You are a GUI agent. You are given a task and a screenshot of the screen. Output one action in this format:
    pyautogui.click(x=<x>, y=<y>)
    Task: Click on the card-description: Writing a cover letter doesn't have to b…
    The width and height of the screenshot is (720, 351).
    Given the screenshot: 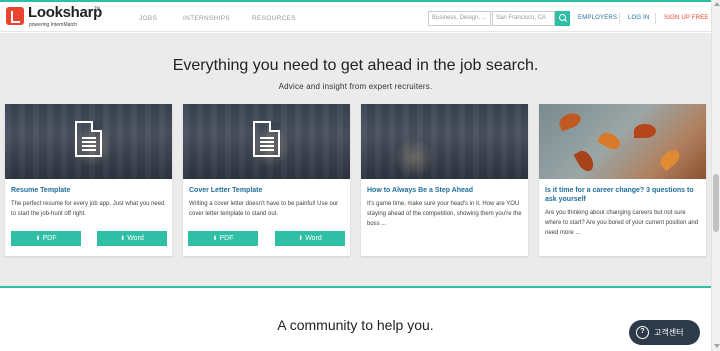 What is the action you would take?
    pyautogui.click(x=264, y=209)
    